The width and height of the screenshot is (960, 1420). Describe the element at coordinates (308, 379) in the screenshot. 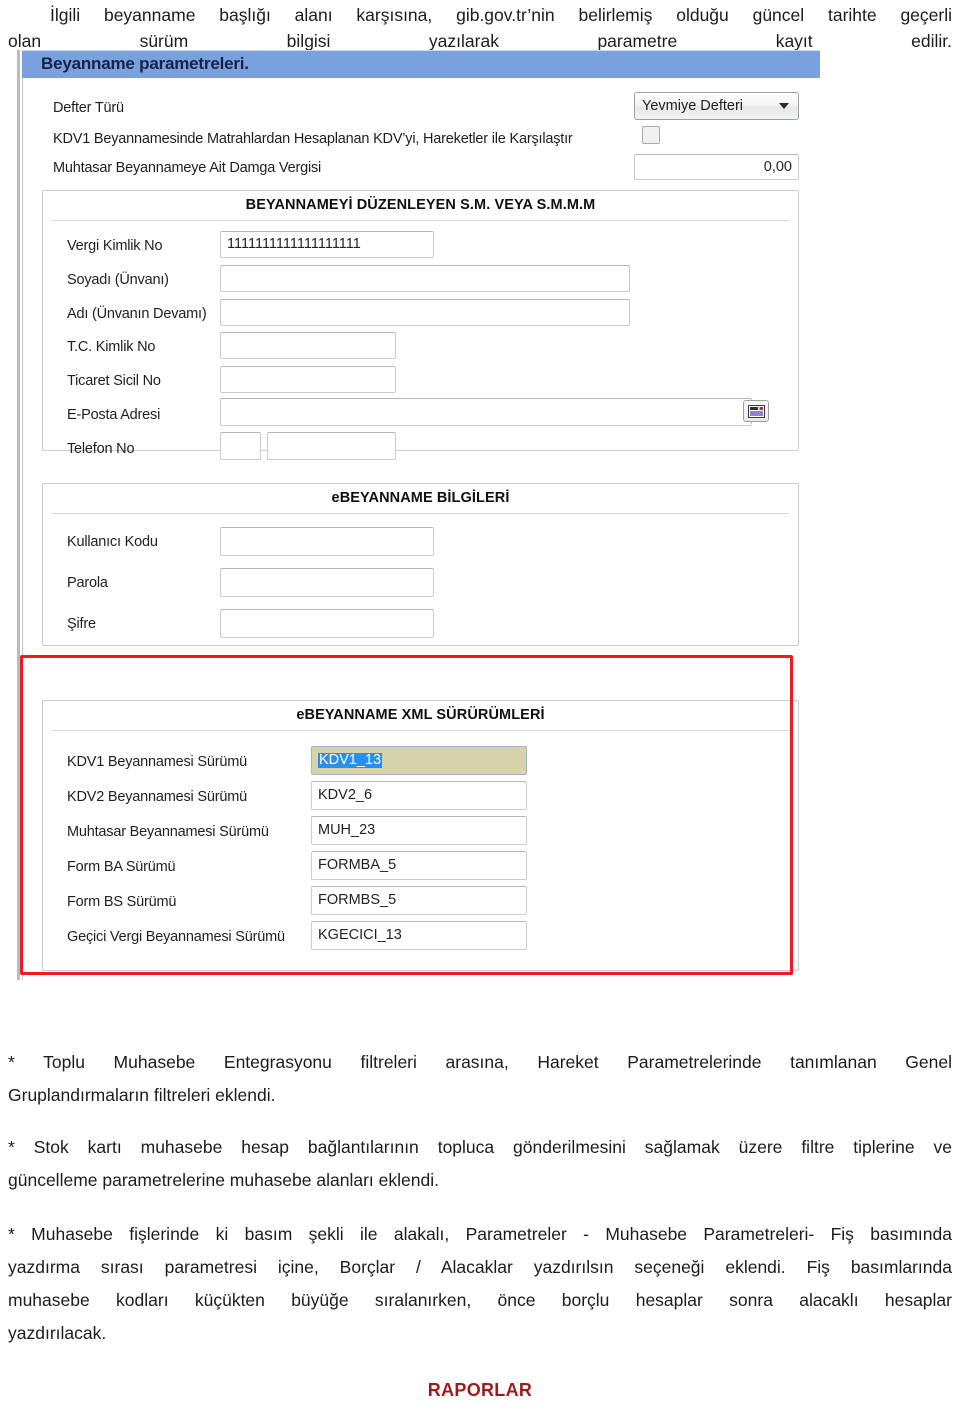

I see `ticaret-sicil-no-input` at that location.